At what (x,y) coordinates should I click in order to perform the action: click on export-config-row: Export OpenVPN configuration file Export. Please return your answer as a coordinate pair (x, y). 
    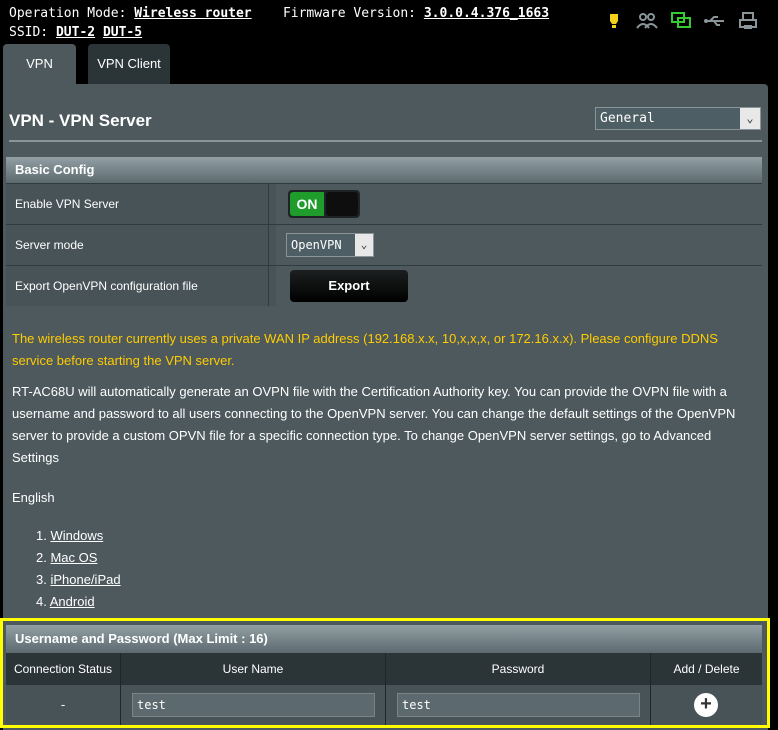
    Looking at the image, I should click on (384, 285).